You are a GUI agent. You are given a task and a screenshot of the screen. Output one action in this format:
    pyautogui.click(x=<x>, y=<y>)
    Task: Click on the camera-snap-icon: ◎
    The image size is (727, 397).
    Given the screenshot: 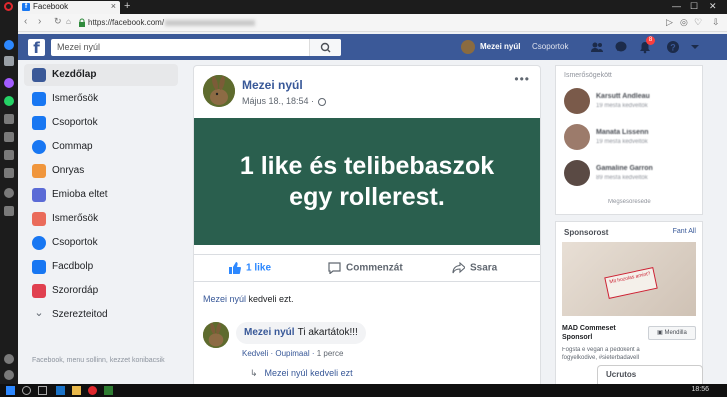 What is the action you would take?
    pyautogui.click(x=684, y=22)
    